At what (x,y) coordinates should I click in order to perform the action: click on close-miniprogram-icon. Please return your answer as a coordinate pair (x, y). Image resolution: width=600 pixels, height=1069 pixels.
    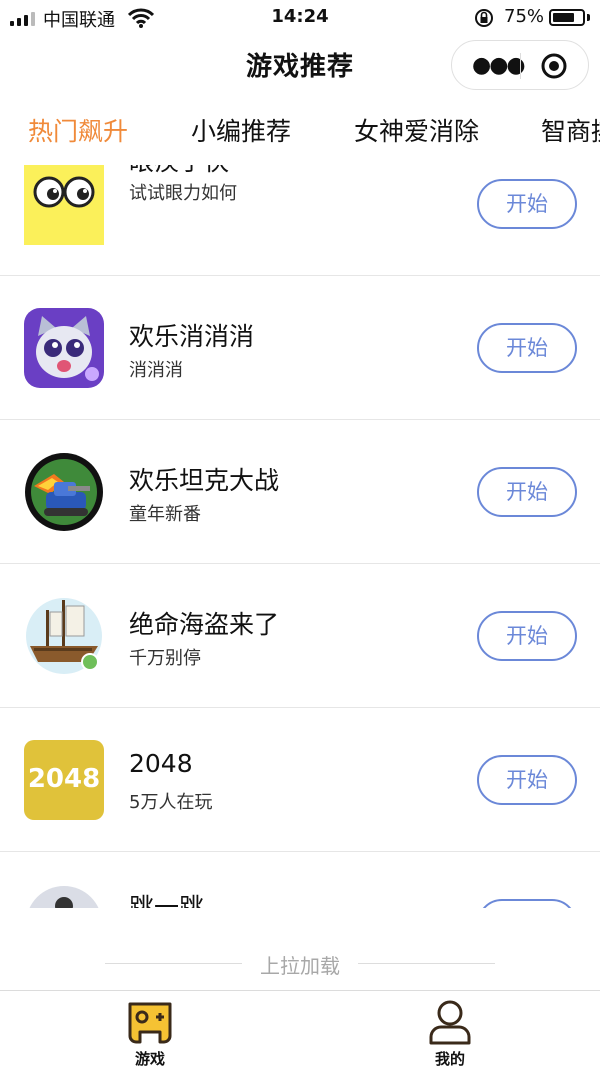
    Looking at the image, I should click on (554, 66).